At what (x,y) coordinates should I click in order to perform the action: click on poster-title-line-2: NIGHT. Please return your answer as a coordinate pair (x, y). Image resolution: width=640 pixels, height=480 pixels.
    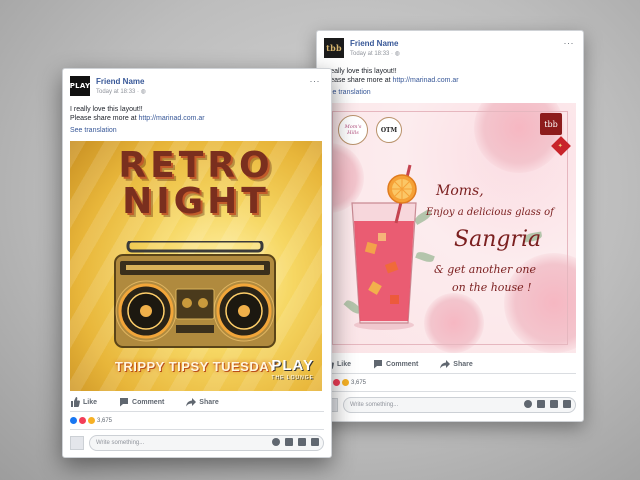
    Looking at the image, I should click on (196, 201).